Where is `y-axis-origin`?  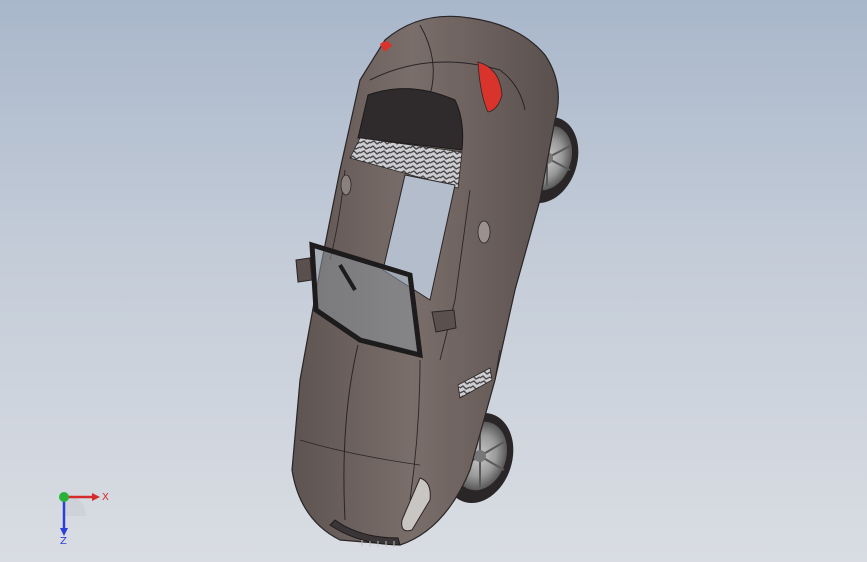 y-axis-origin is located at coordinates (64, 497).